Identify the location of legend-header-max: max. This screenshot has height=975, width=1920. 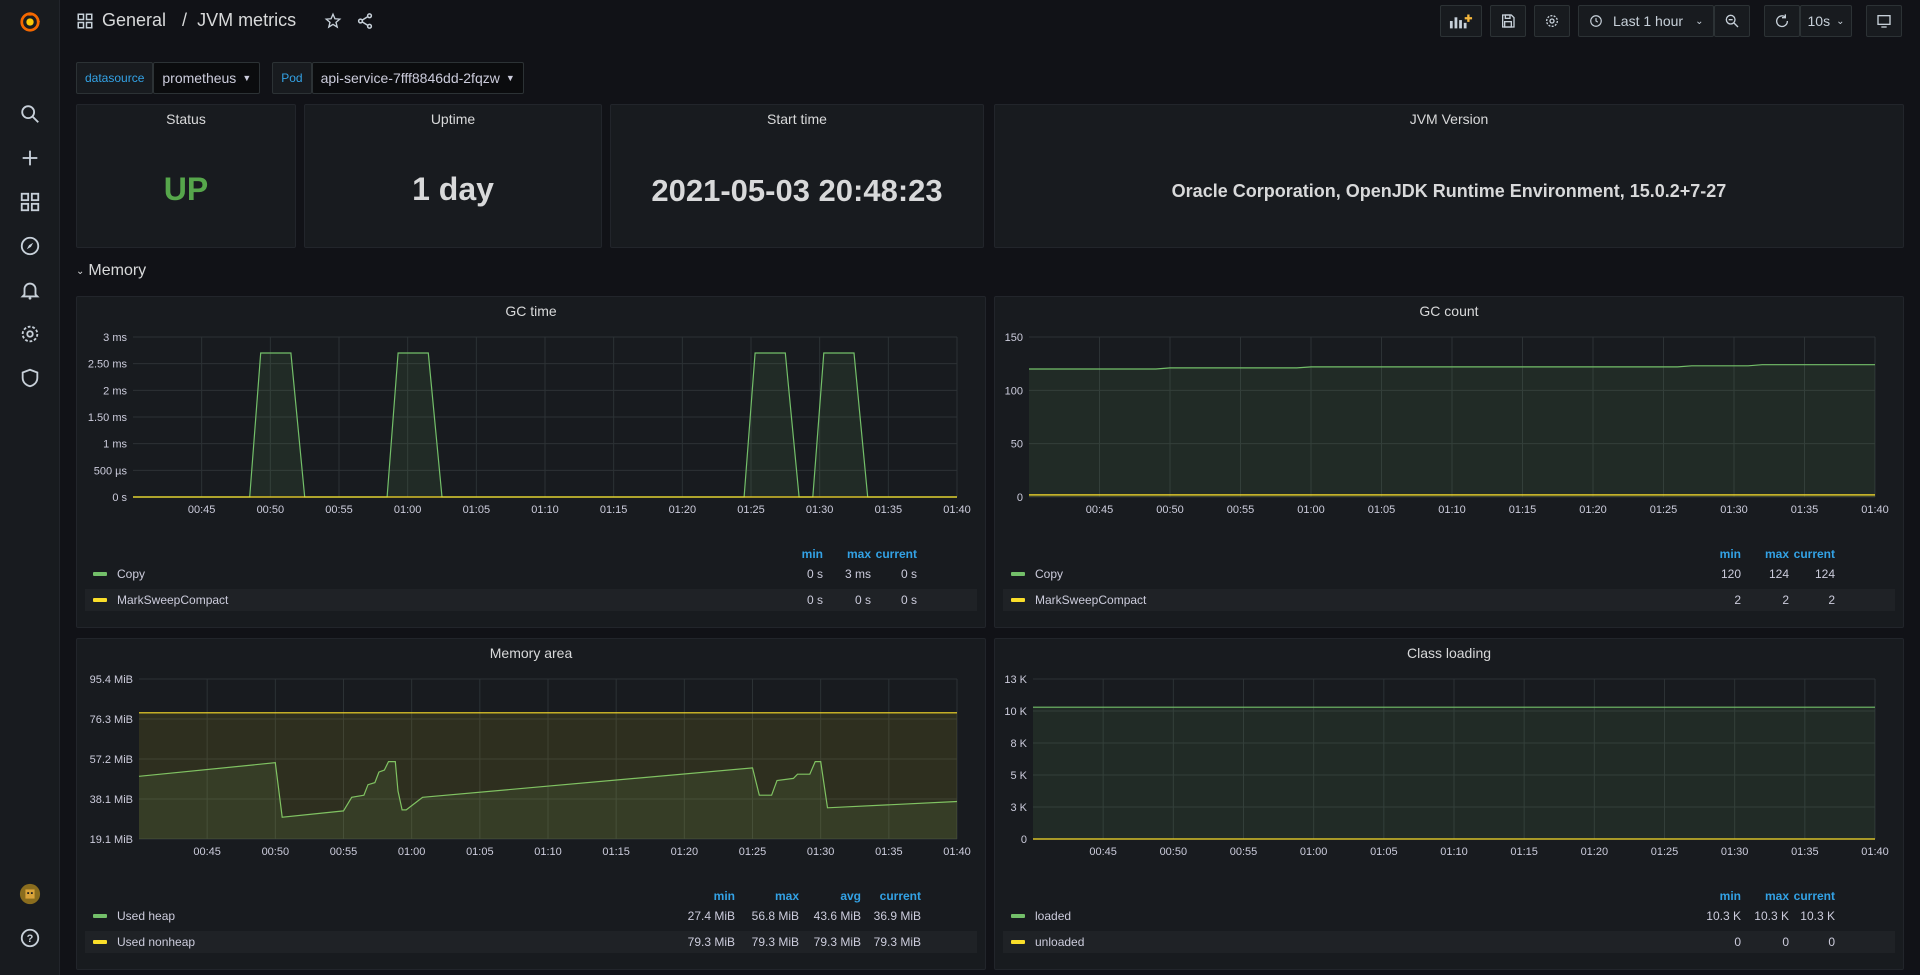
(769, 896).